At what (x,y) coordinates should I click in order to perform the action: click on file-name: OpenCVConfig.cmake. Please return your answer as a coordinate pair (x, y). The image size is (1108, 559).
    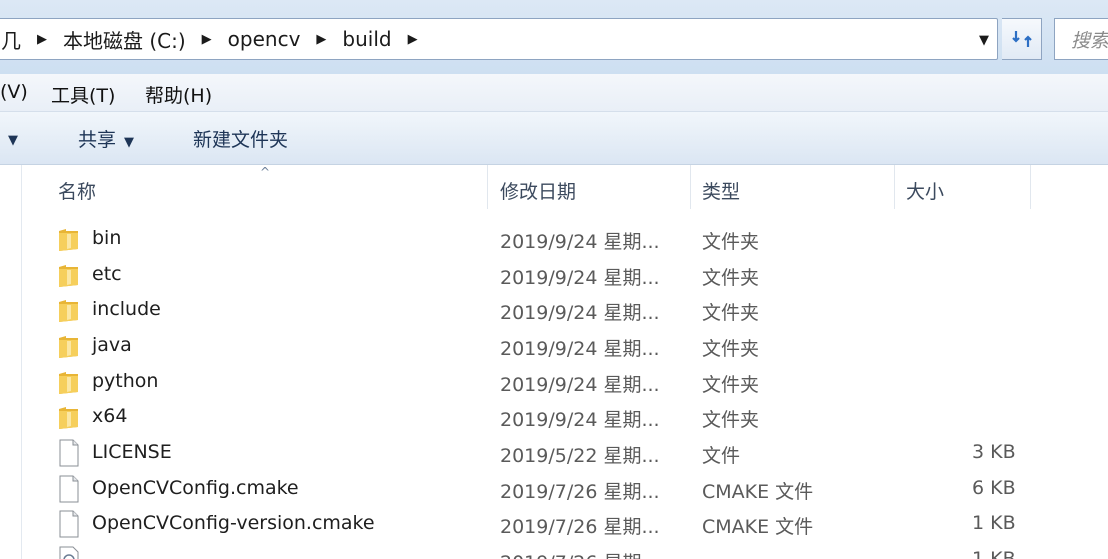
    Looking at the image, I should click on (195, 488).